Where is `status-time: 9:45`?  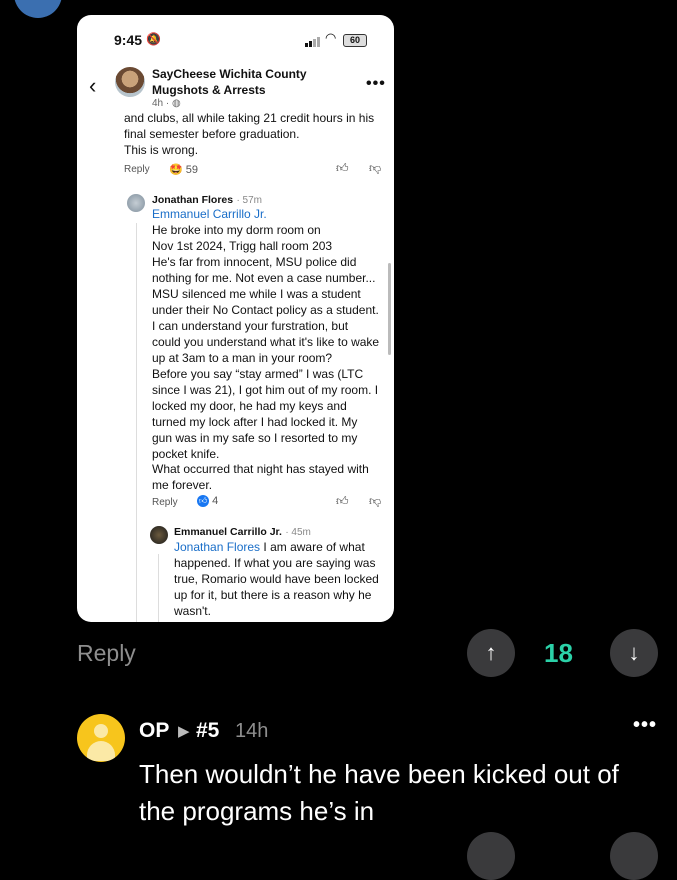 status-time: 9:45 is located at coordinates (128, 40).